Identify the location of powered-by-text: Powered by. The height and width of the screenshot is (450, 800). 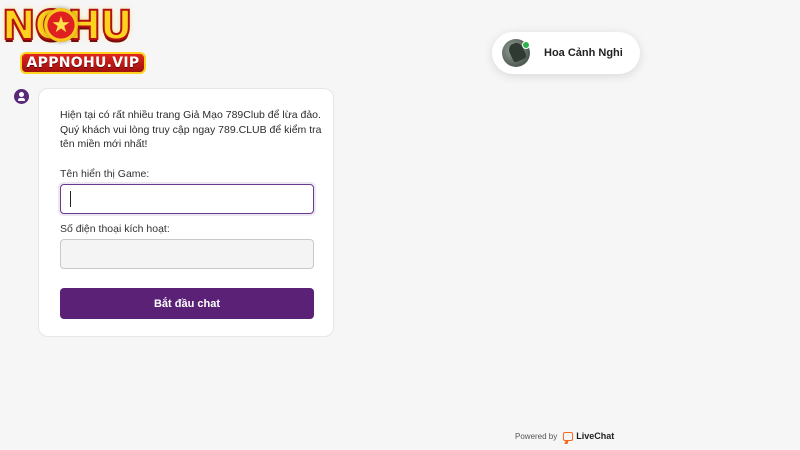
(536, 436).